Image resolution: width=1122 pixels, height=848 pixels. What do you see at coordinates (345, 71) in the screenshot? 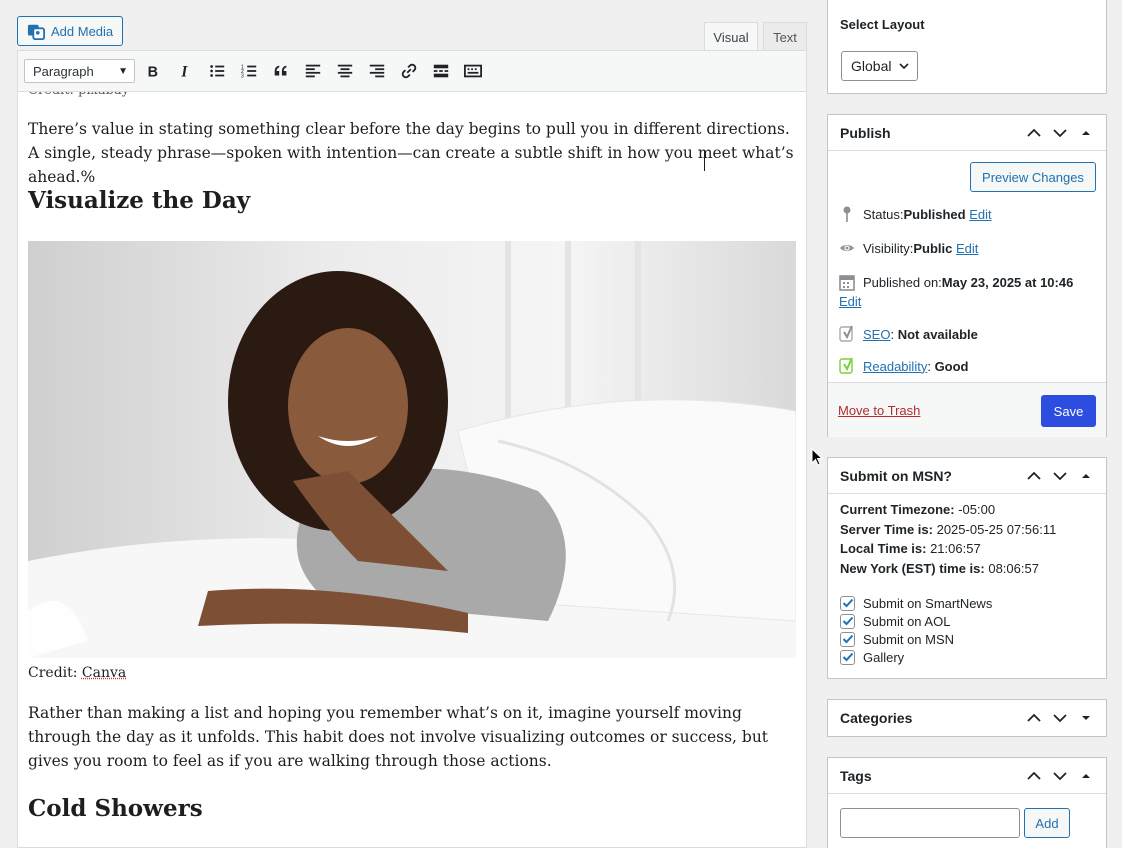
I see `align-center-button` at bounding box center [345, 71].